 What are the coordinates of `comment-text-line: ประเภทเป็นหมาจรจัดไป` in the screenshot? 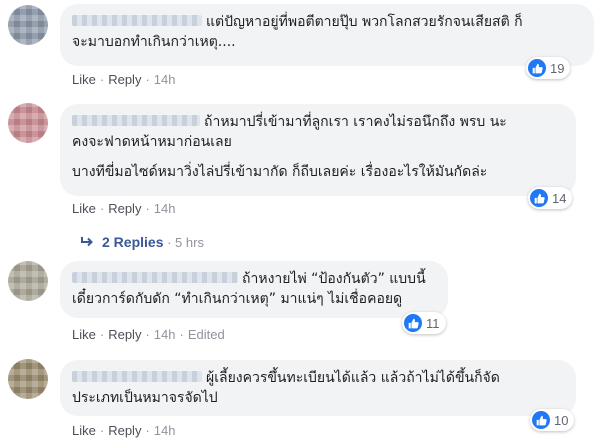 It's located at (145, 398).